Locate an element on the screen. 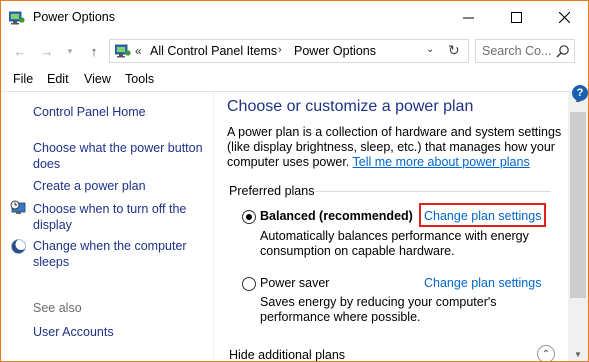 The height and width of the screenshot is (362, 589). scroll-thumb is located at coordinates (578, 205).